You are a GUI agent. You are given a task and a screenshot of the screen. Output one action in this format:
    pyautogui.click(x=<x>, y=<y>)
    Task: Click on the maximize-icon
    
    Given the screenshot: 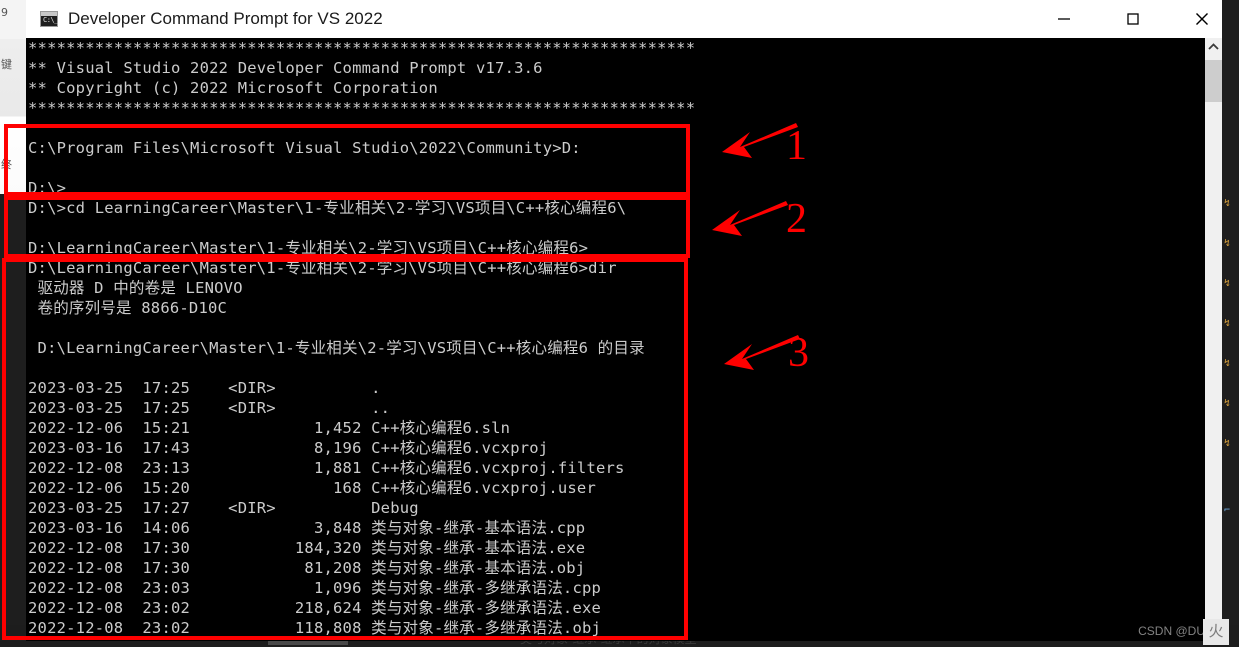 What is the action you would take?
    pyautogui.click(x=1133, y=19)
    